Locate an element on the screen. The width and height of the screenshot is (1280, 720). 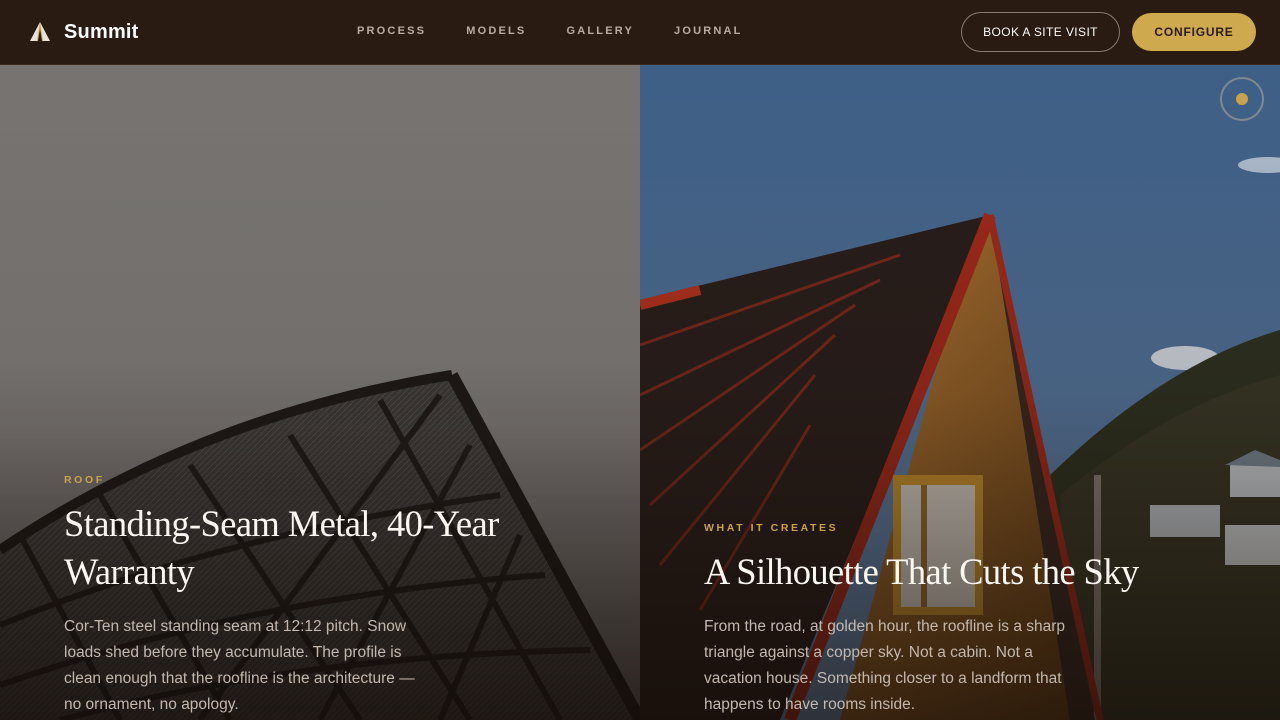
nav-link-process: PROCESS is located at coordinates (391, 31).